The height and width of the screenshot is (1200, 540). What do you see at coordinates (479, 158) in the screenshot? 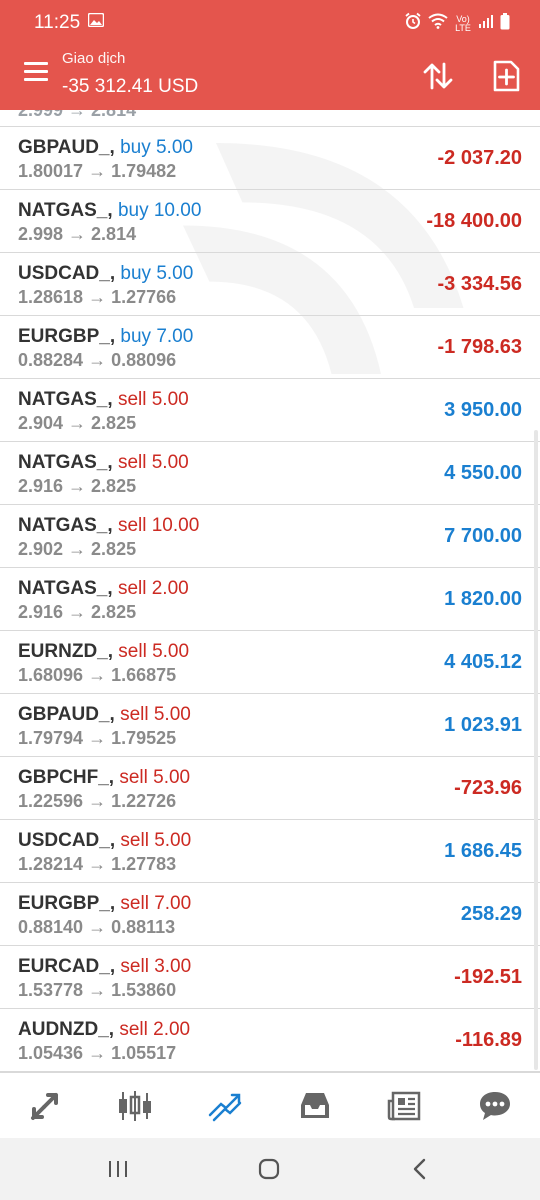
I see `position-profit: -2 037.20` at bounding box center [479, 158].